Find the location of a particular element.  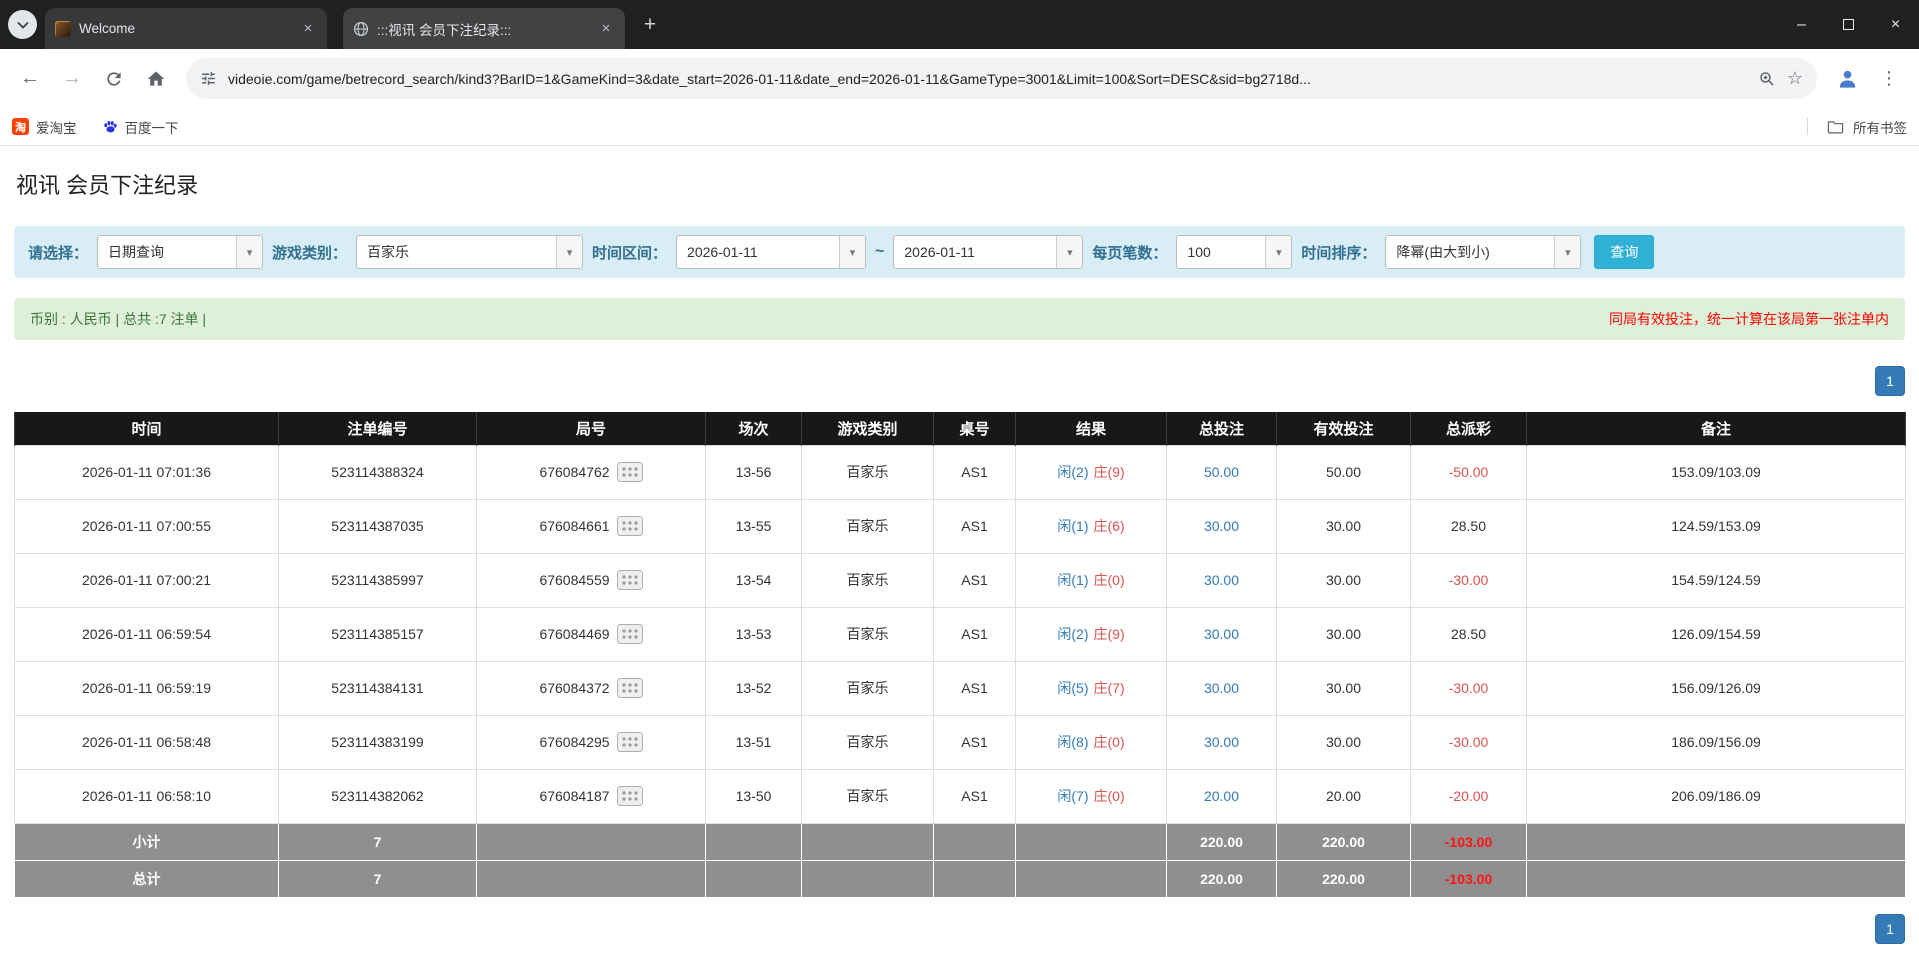

header-table: 桌号 is located at coordinates (974, 428).